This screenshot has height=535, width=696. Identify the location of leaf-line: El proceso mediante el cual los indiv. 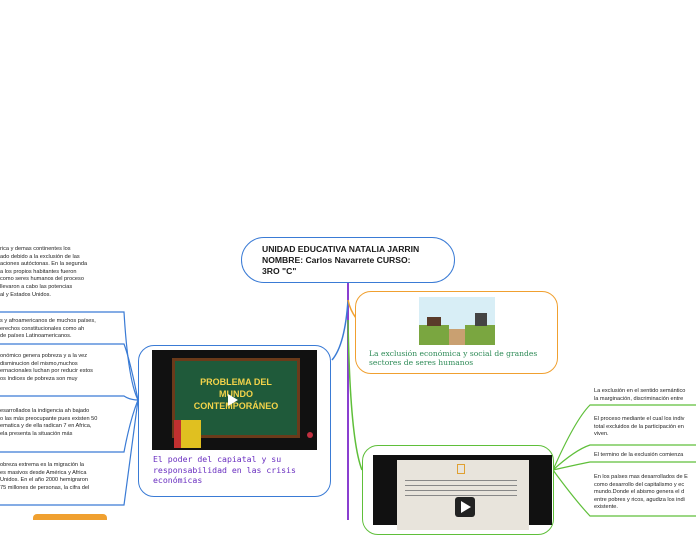
(639, 419).